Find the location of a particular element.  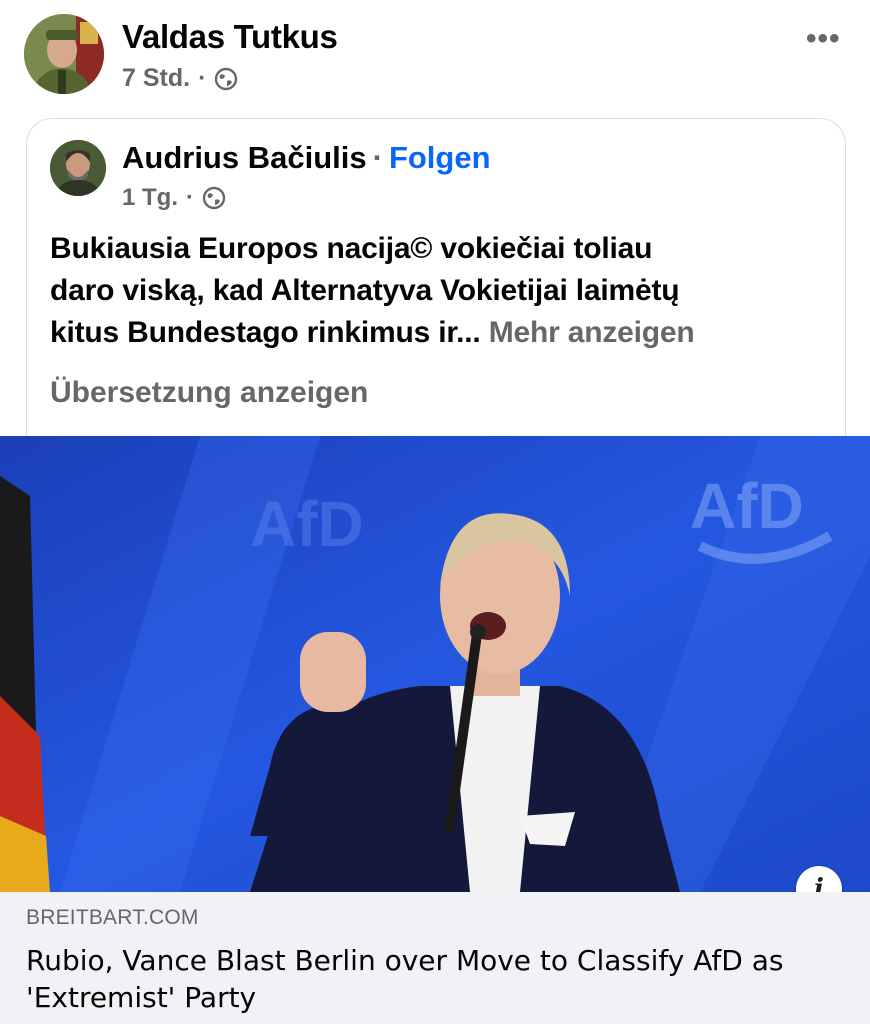

shared-post-meta: 1 Tg. · is located at coordinates (174, 198).